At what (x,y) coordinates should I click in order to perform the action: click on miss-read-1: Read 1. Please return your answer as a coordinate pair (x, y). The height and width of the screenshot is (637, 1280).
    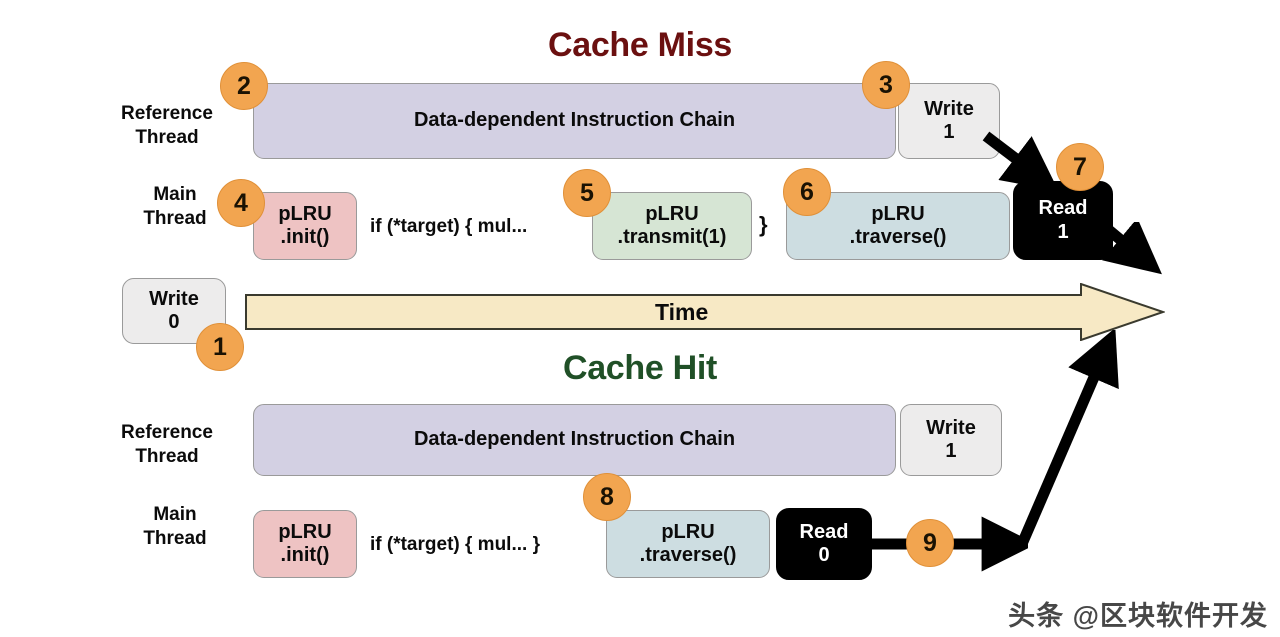
    Looking at the image, I should click on (1063, 220).